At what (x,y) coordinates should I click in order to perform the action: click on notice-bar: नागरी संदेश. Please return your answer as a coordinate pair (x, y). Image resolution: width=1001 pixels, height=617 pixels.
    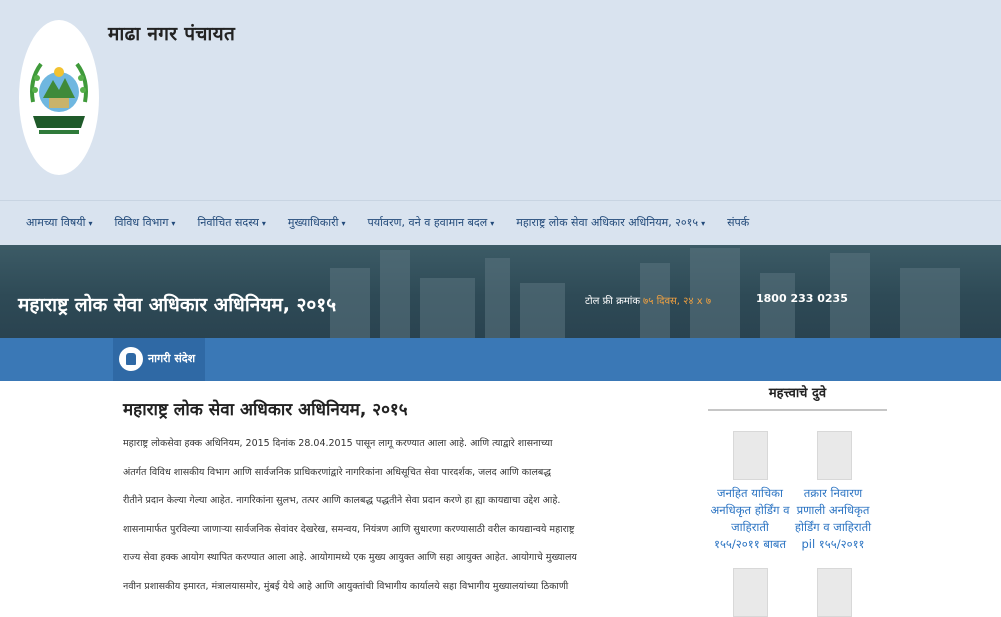
    Looking at the image, I should click on (500, 359).